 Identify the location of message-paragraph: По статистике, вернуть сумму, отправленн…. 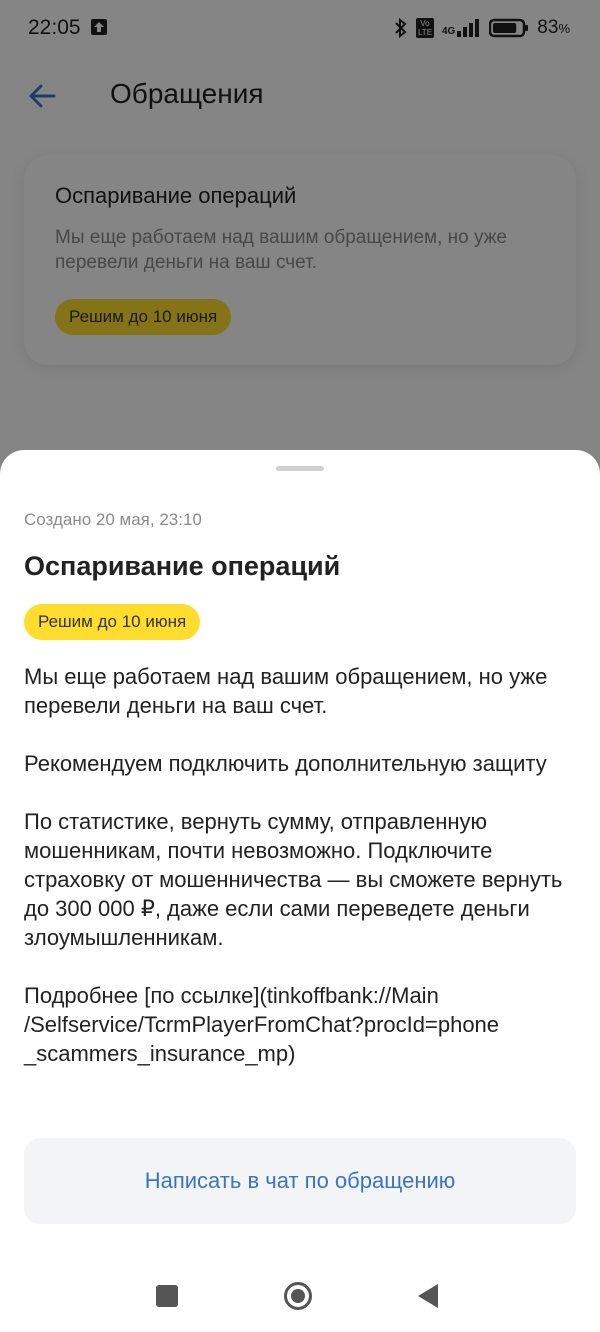
(293, 879).